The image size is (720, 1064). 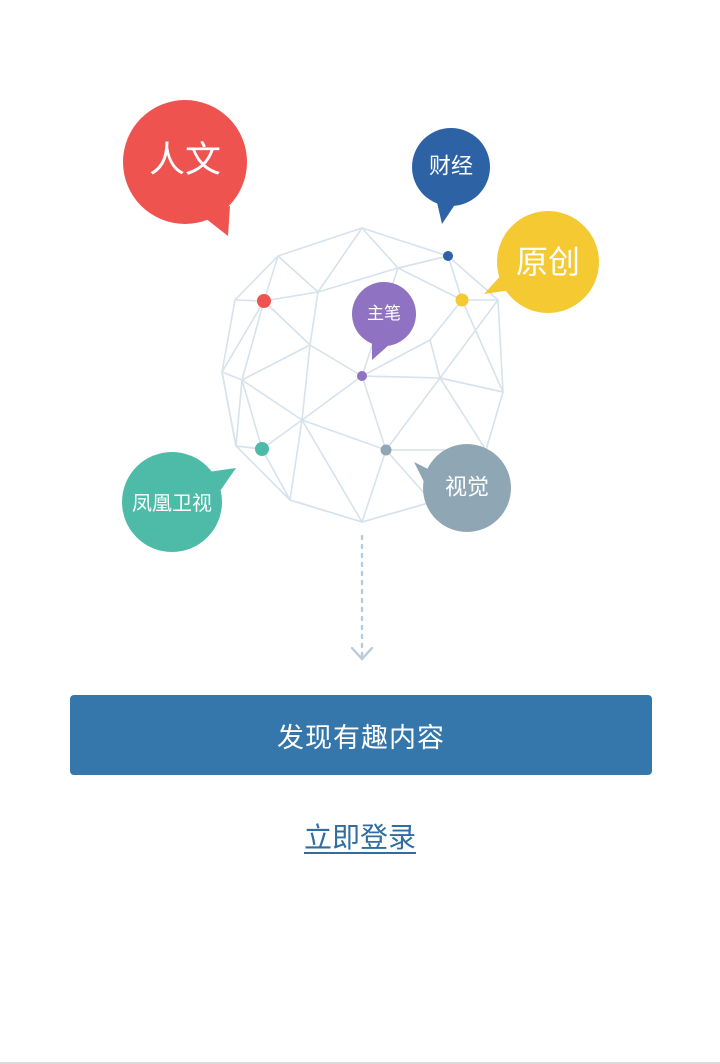 I want to click on category-bubble-original: 原创, so click(x=541, y=262).